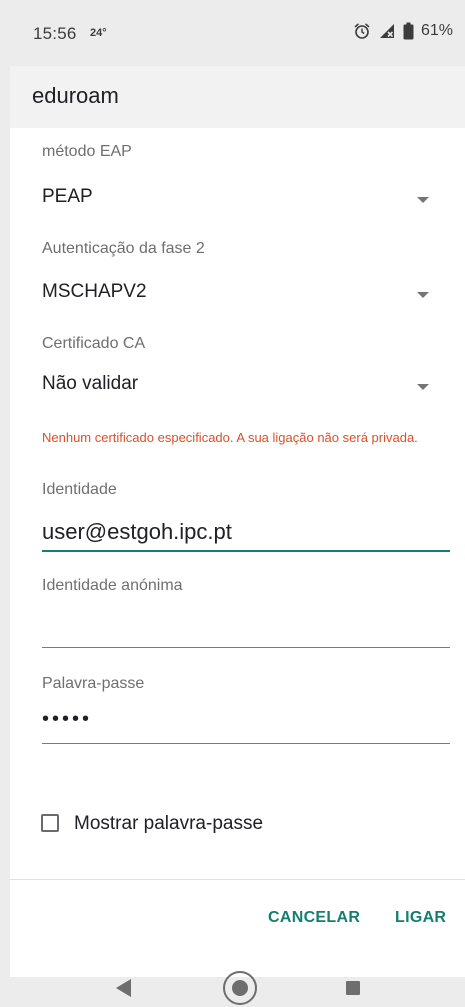 The image size is (465, 1007). I want to click on identity-input, so click(246, 532).